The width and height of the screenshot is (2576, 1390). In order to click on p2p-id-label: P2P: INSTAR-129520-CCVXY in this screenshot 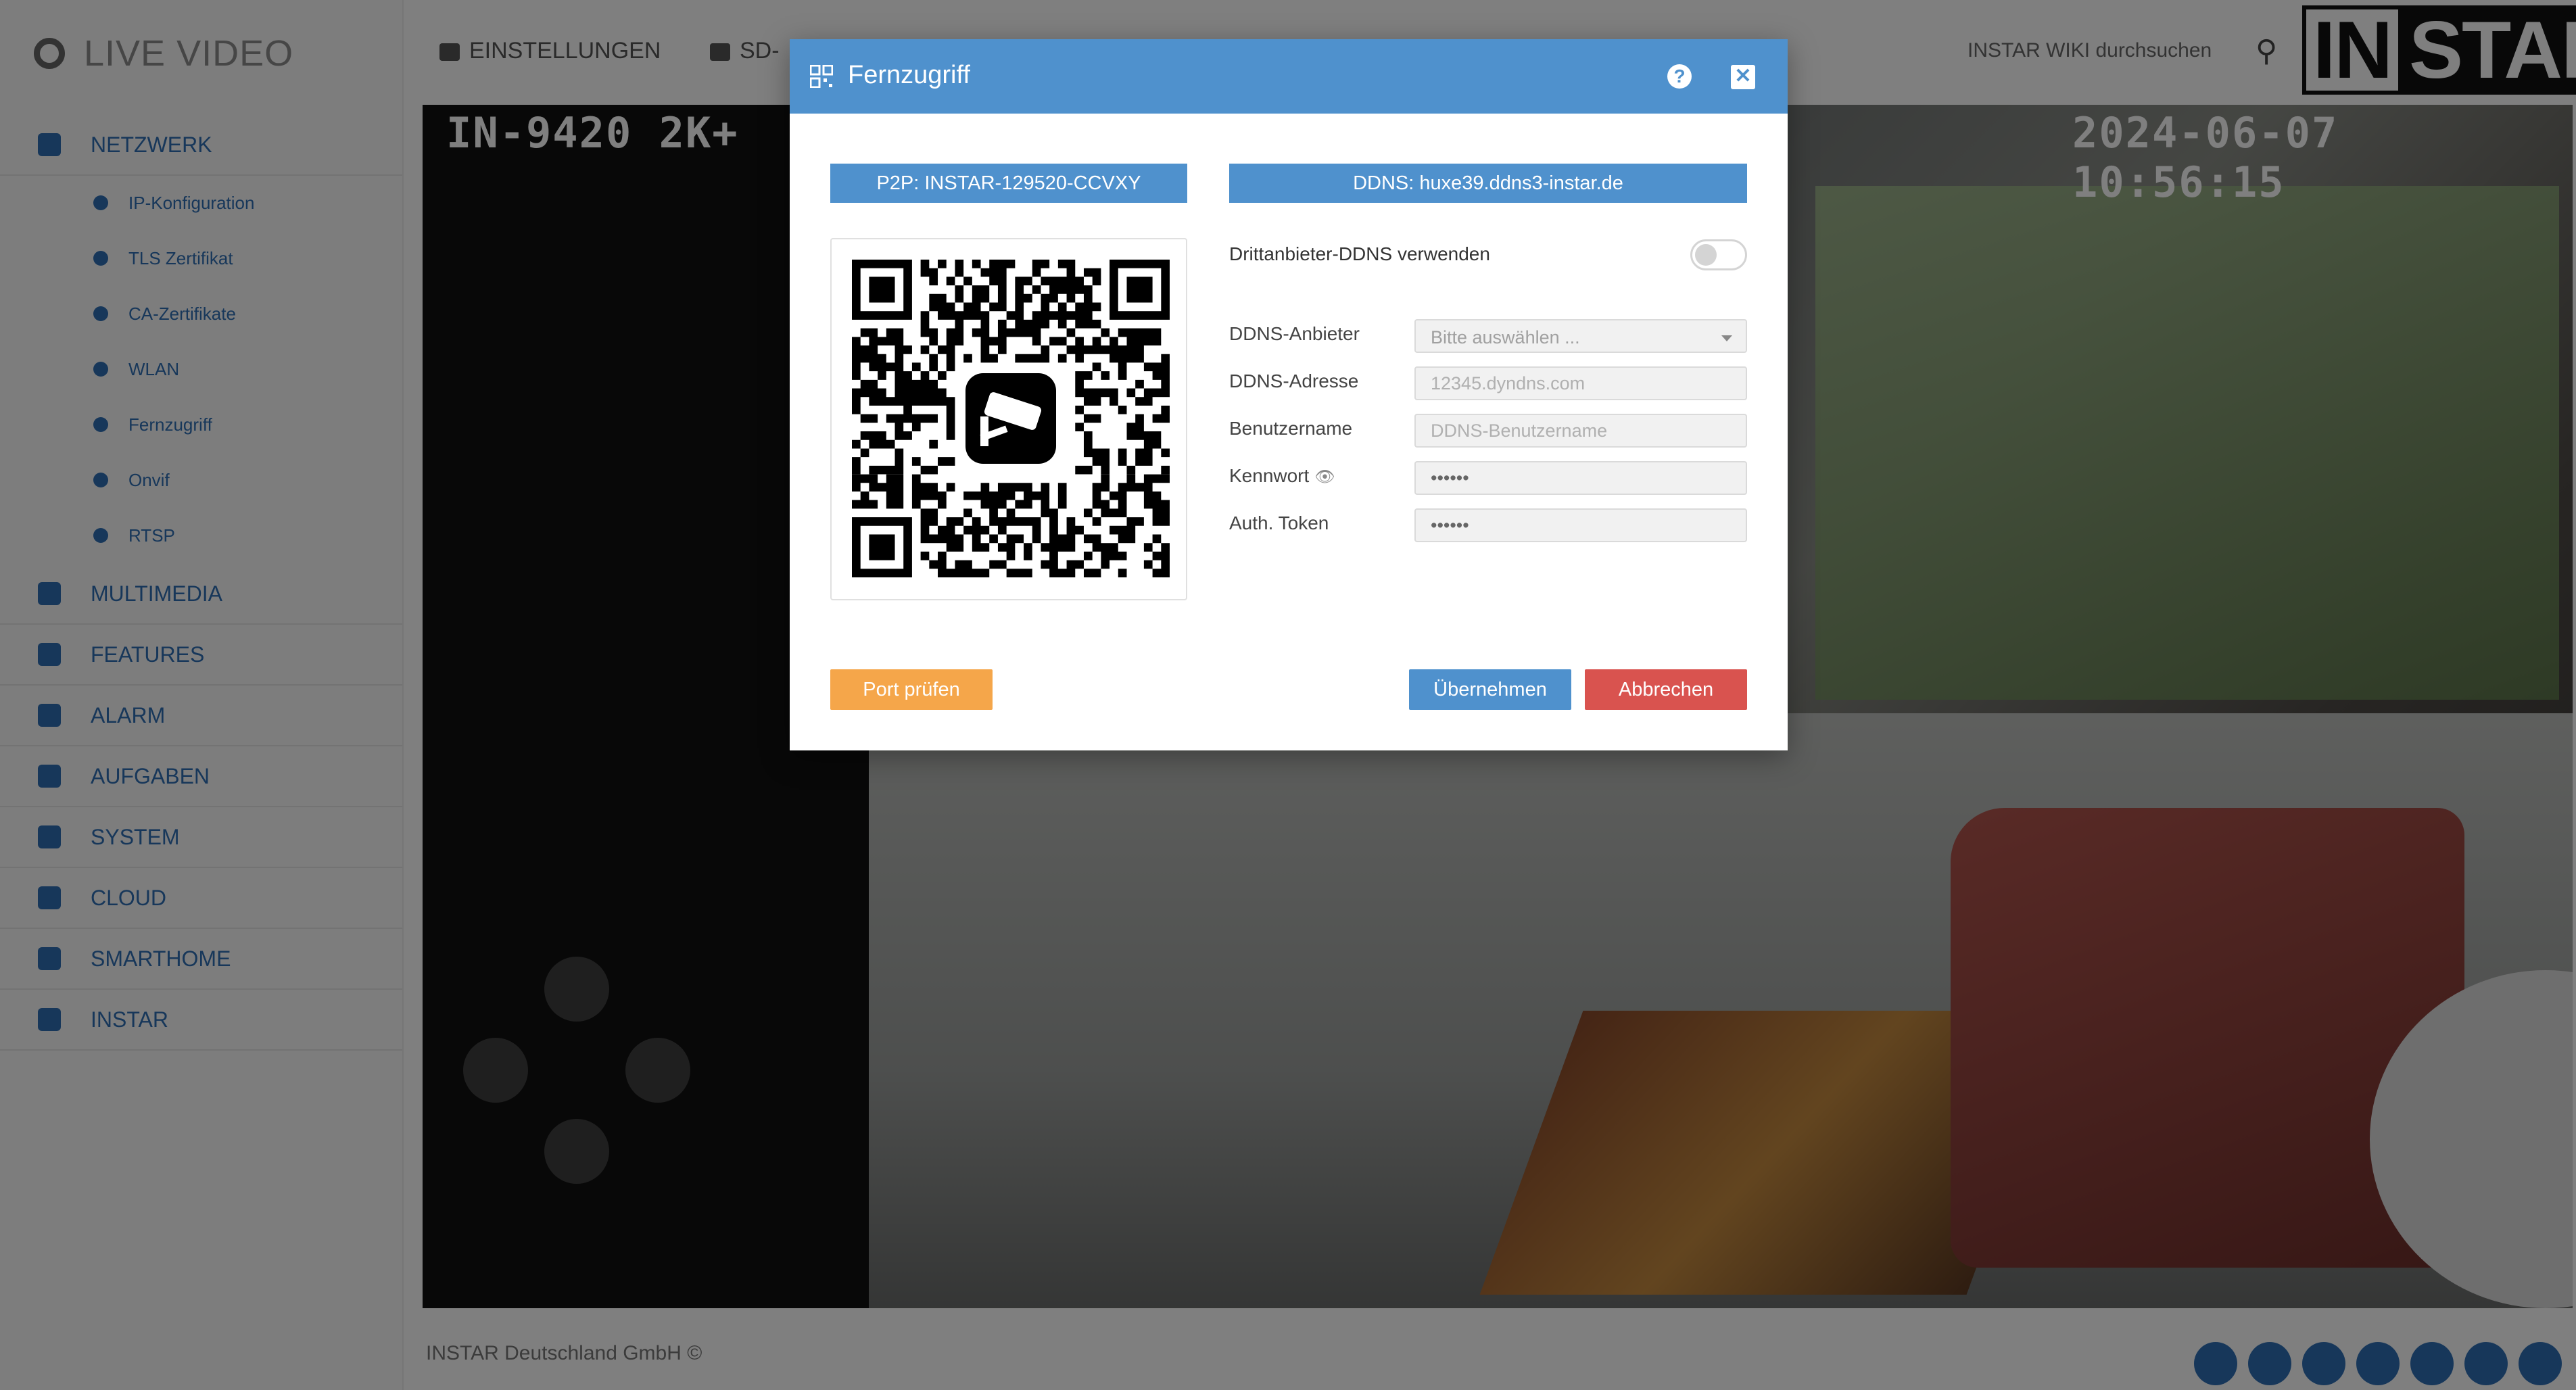, I will do `click(1008, 183)`.